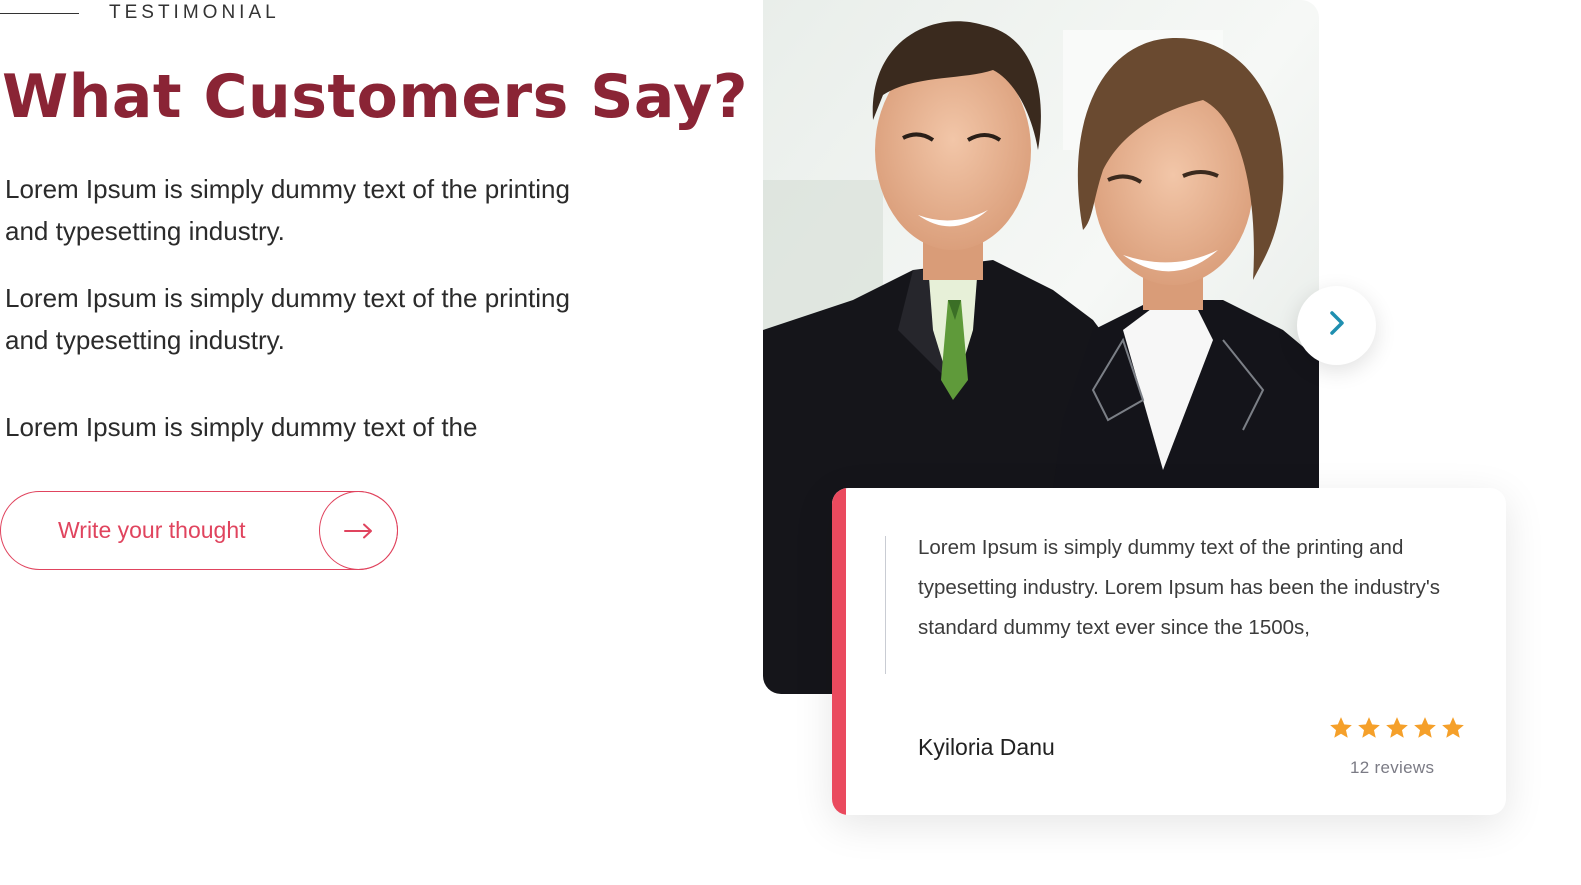 This screenshot has width=1581, height=885. I want to click on write-your-thought-button: Write your thought, so click(199, 530).